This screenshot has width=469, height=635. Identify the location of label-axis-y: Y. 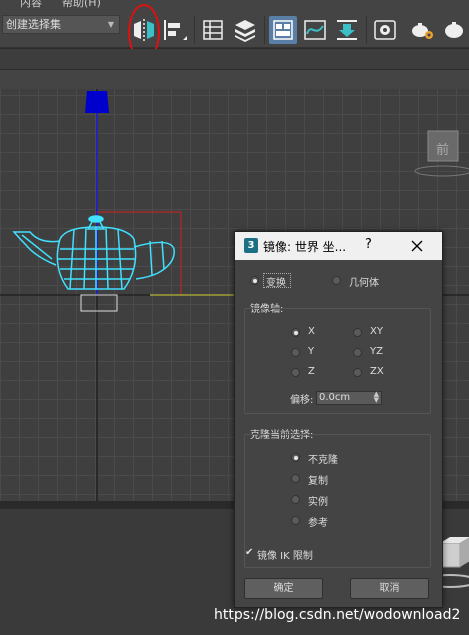
(311, 351).